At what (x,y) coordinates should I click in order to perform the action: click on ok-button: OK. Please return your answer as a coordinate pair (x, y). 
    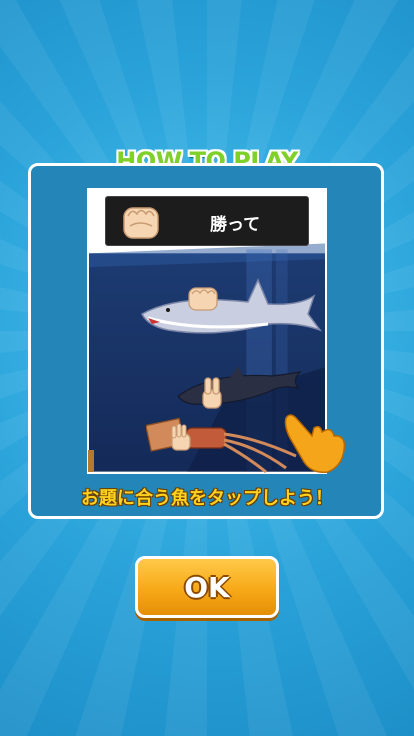
    Looking at the image, I should click on (207, 587).